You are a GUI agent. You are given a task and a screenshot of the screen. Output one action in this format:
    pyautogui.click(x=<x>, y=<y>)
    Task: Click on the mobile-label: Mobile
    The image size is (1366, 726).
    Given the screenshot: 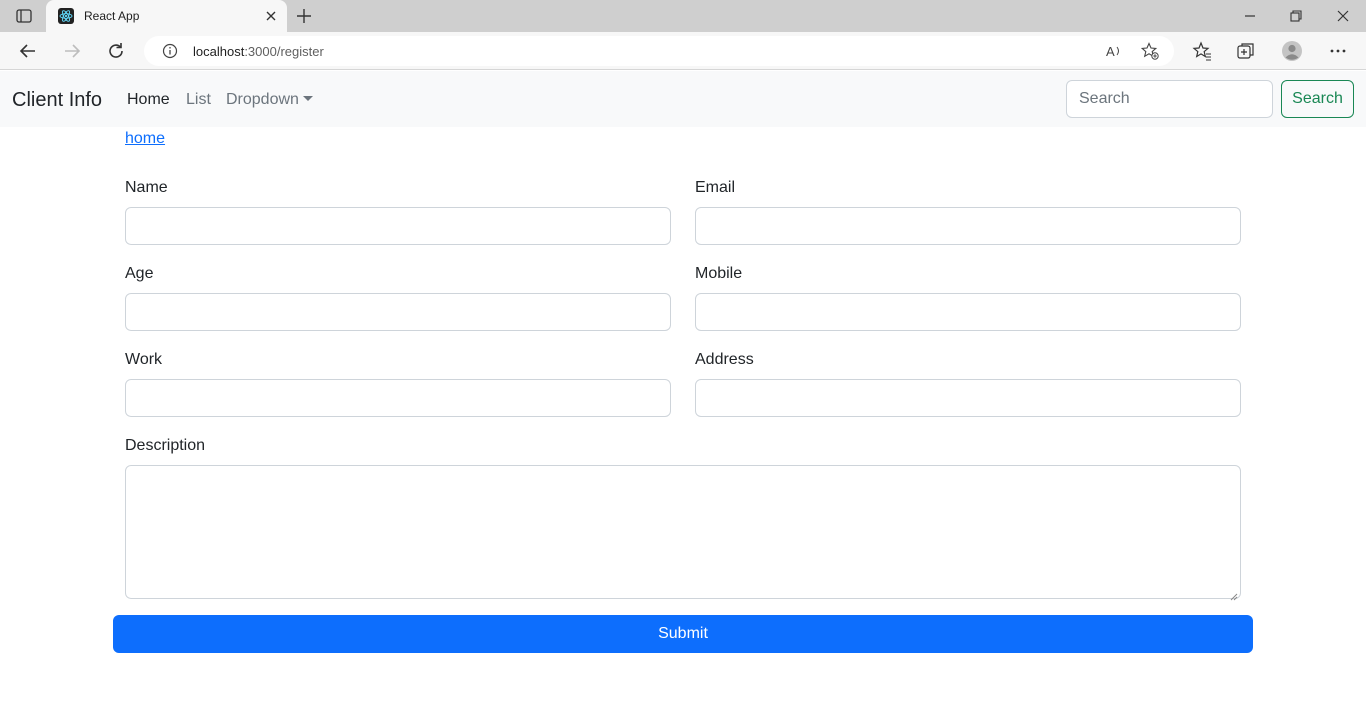 What is the action you would take?
    pyautogui.click(x=719, y=273)
    